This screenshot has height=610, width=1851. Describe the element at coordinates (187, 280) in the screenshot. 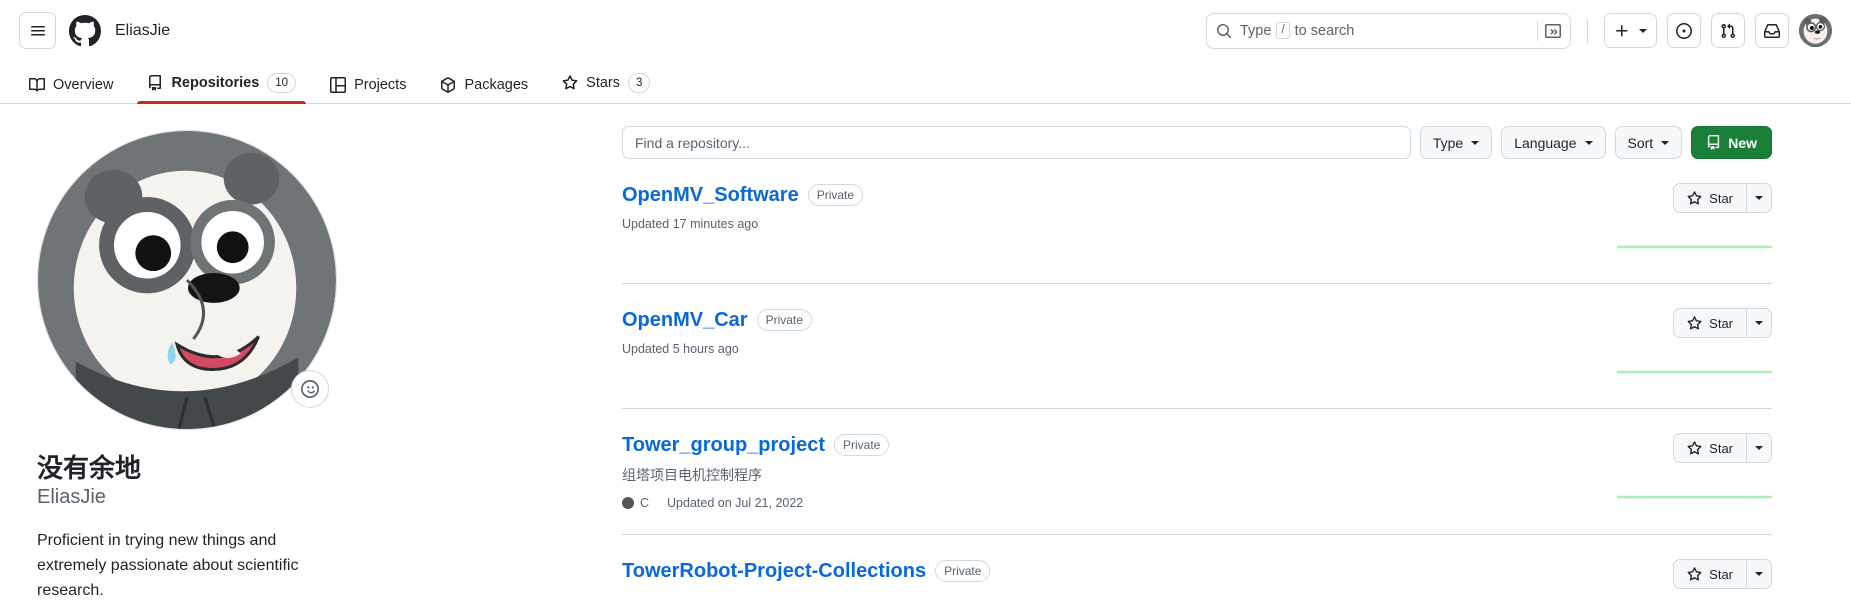

I see `profile-avatar-wrap` at that location.